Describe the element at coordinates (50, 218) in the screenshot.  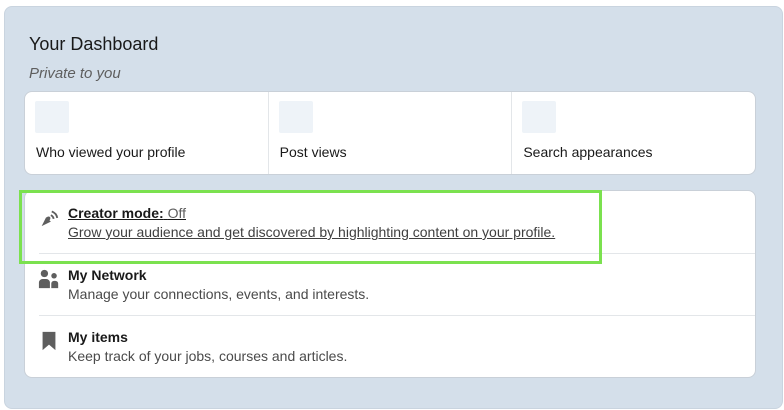
I see `broadcast-icon` at that location.